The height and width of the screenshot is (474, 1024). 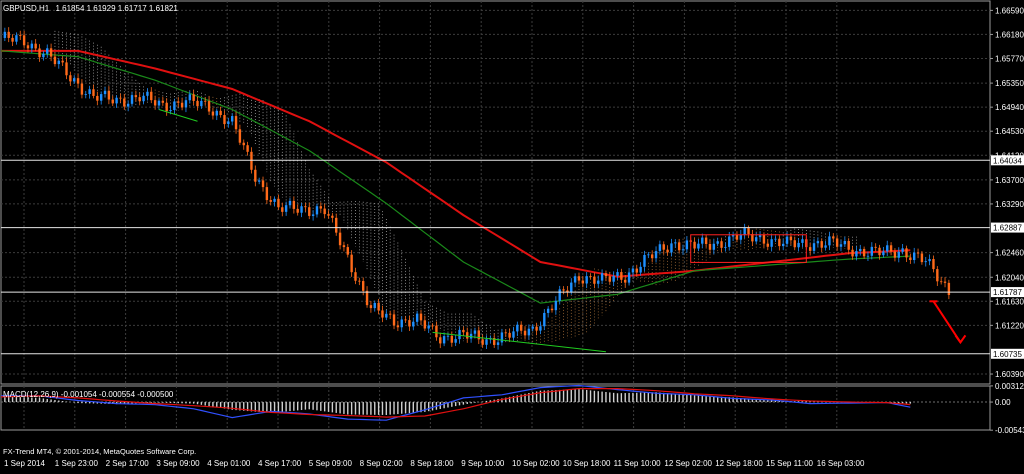 I want to click on macd-y-tick-label: 0.003121, so click(x=1009, y=386).